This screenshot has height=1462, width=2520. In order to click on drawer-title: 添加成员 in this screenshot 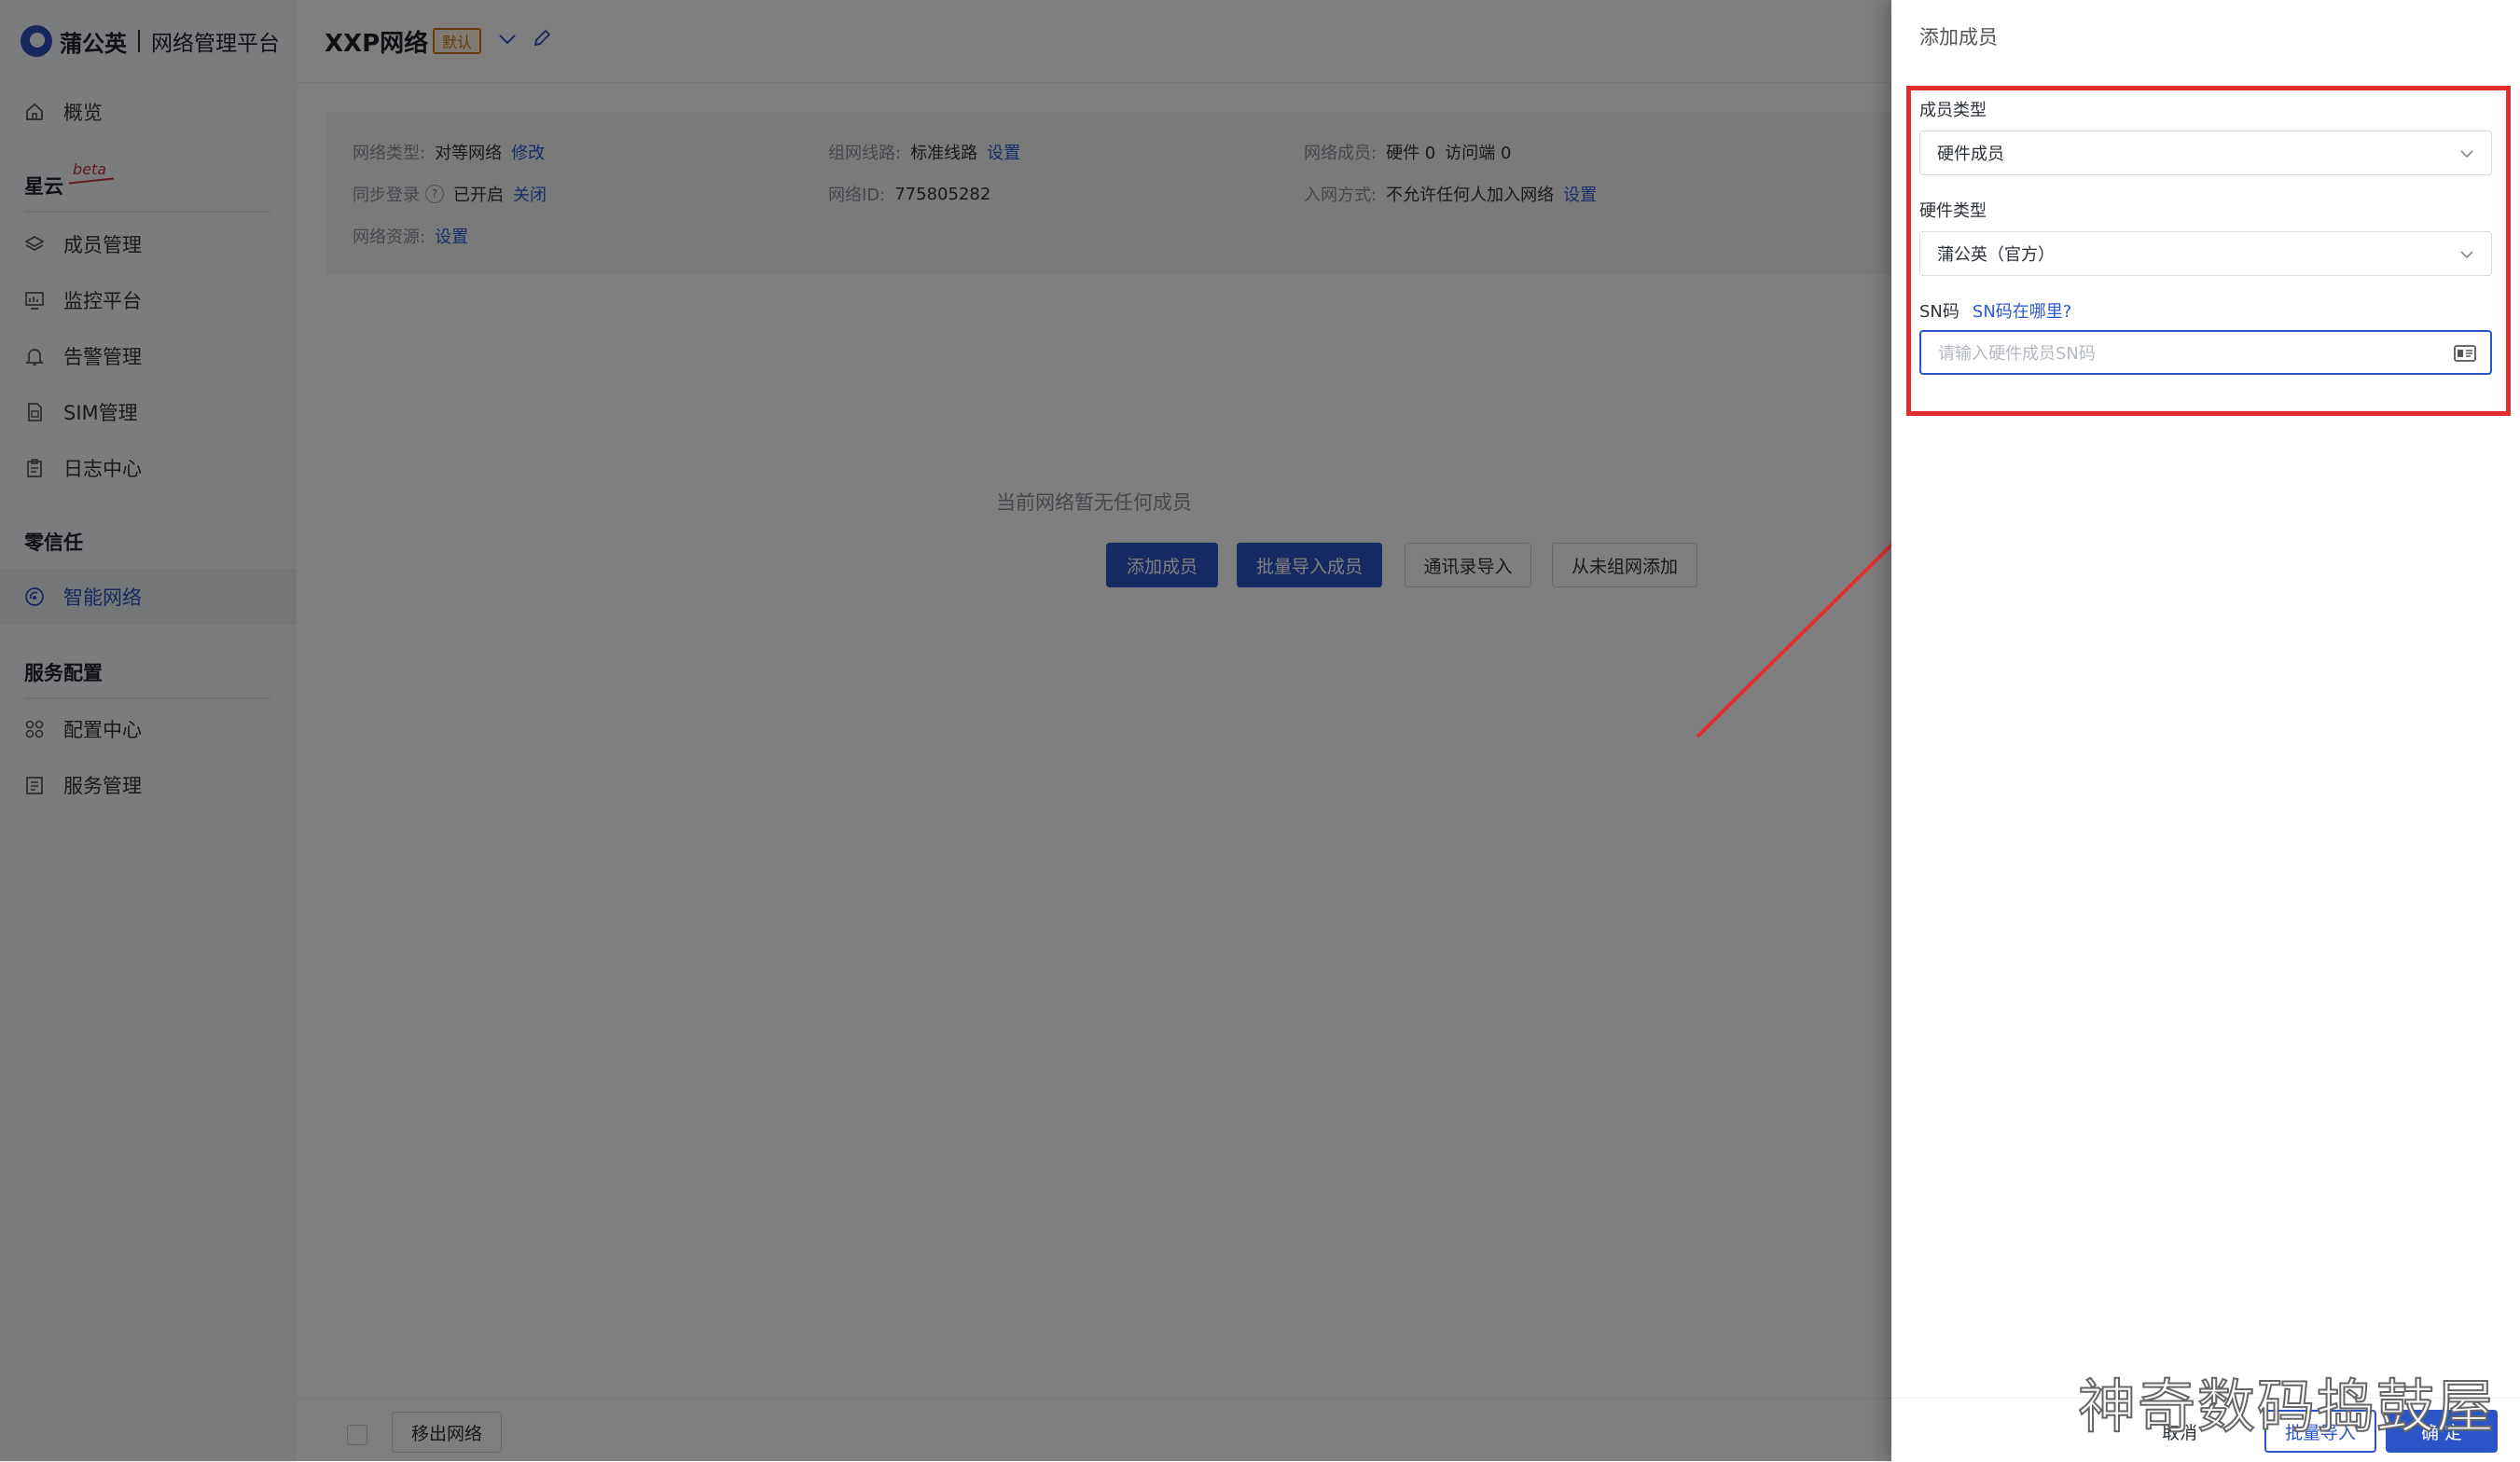, I will do `click(1958, 37)`.